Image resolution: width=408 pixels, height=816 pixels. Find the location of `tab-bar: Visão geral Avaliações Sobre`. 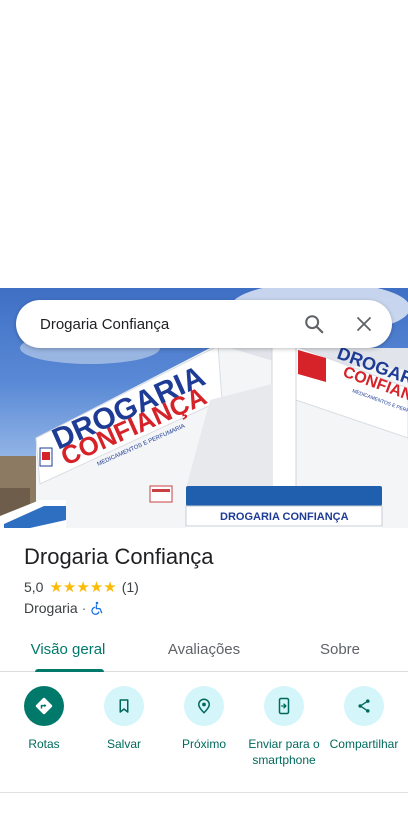

tab-bar: Visão geral Avaliações Sobre is located at coordinates (204, 650).